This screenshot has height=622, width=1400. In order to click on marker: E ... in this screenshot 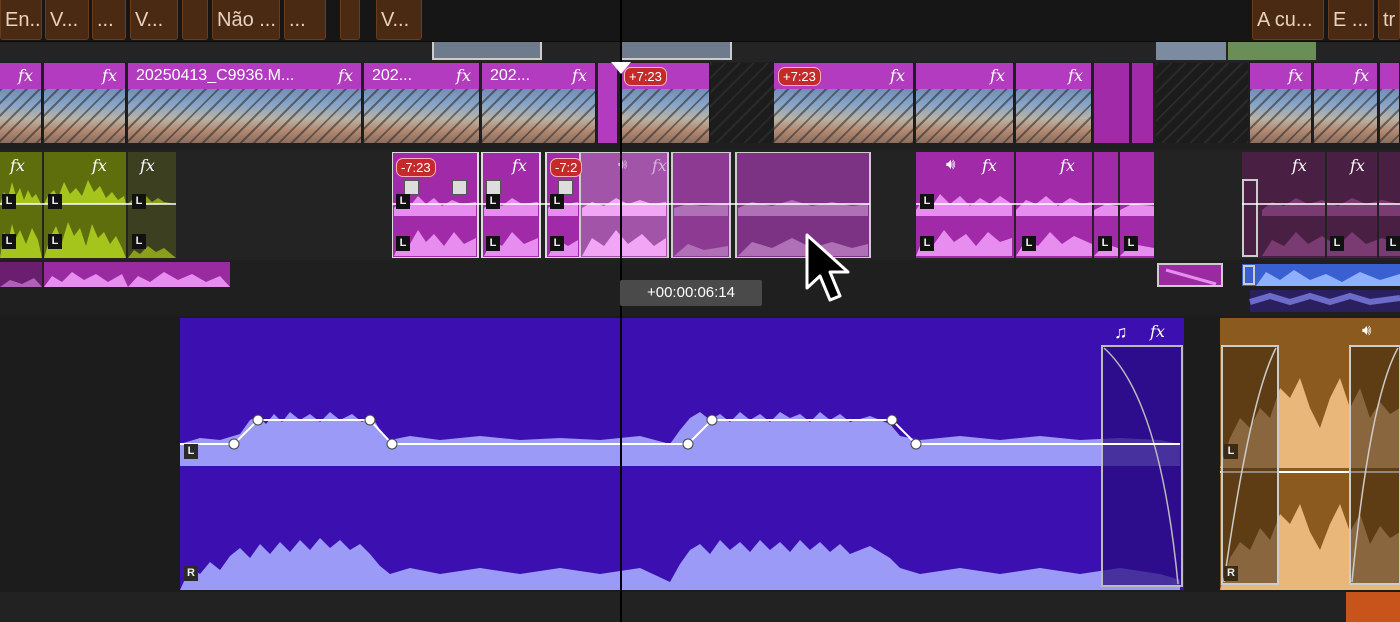, I will do `click(1351, 20)`.